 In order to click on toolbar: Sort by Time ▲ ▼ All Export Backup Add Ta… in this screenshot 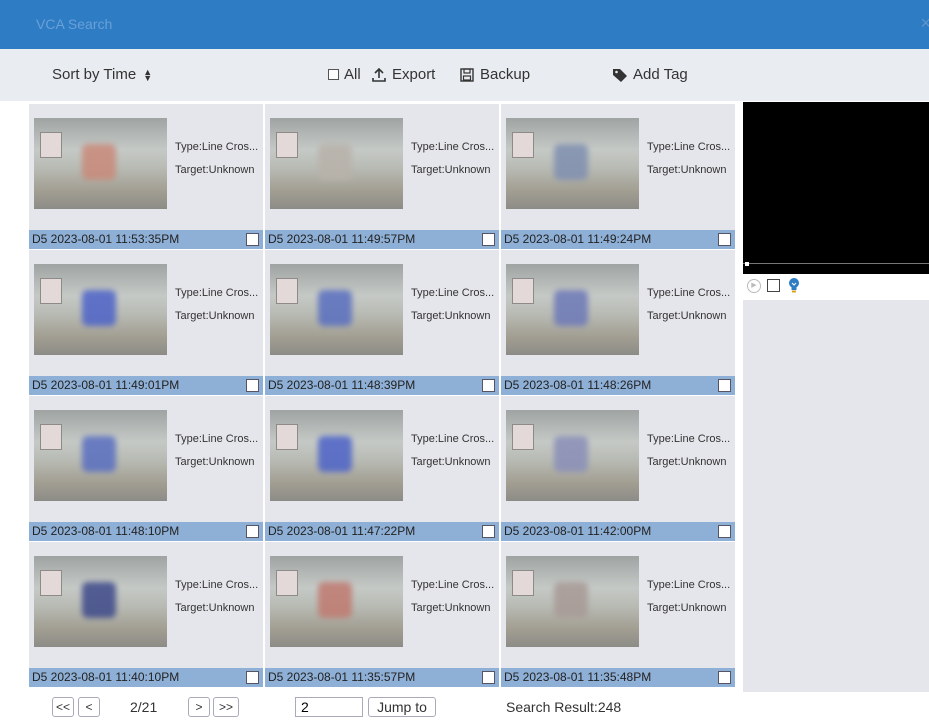, I will do `click(464, 75)`.